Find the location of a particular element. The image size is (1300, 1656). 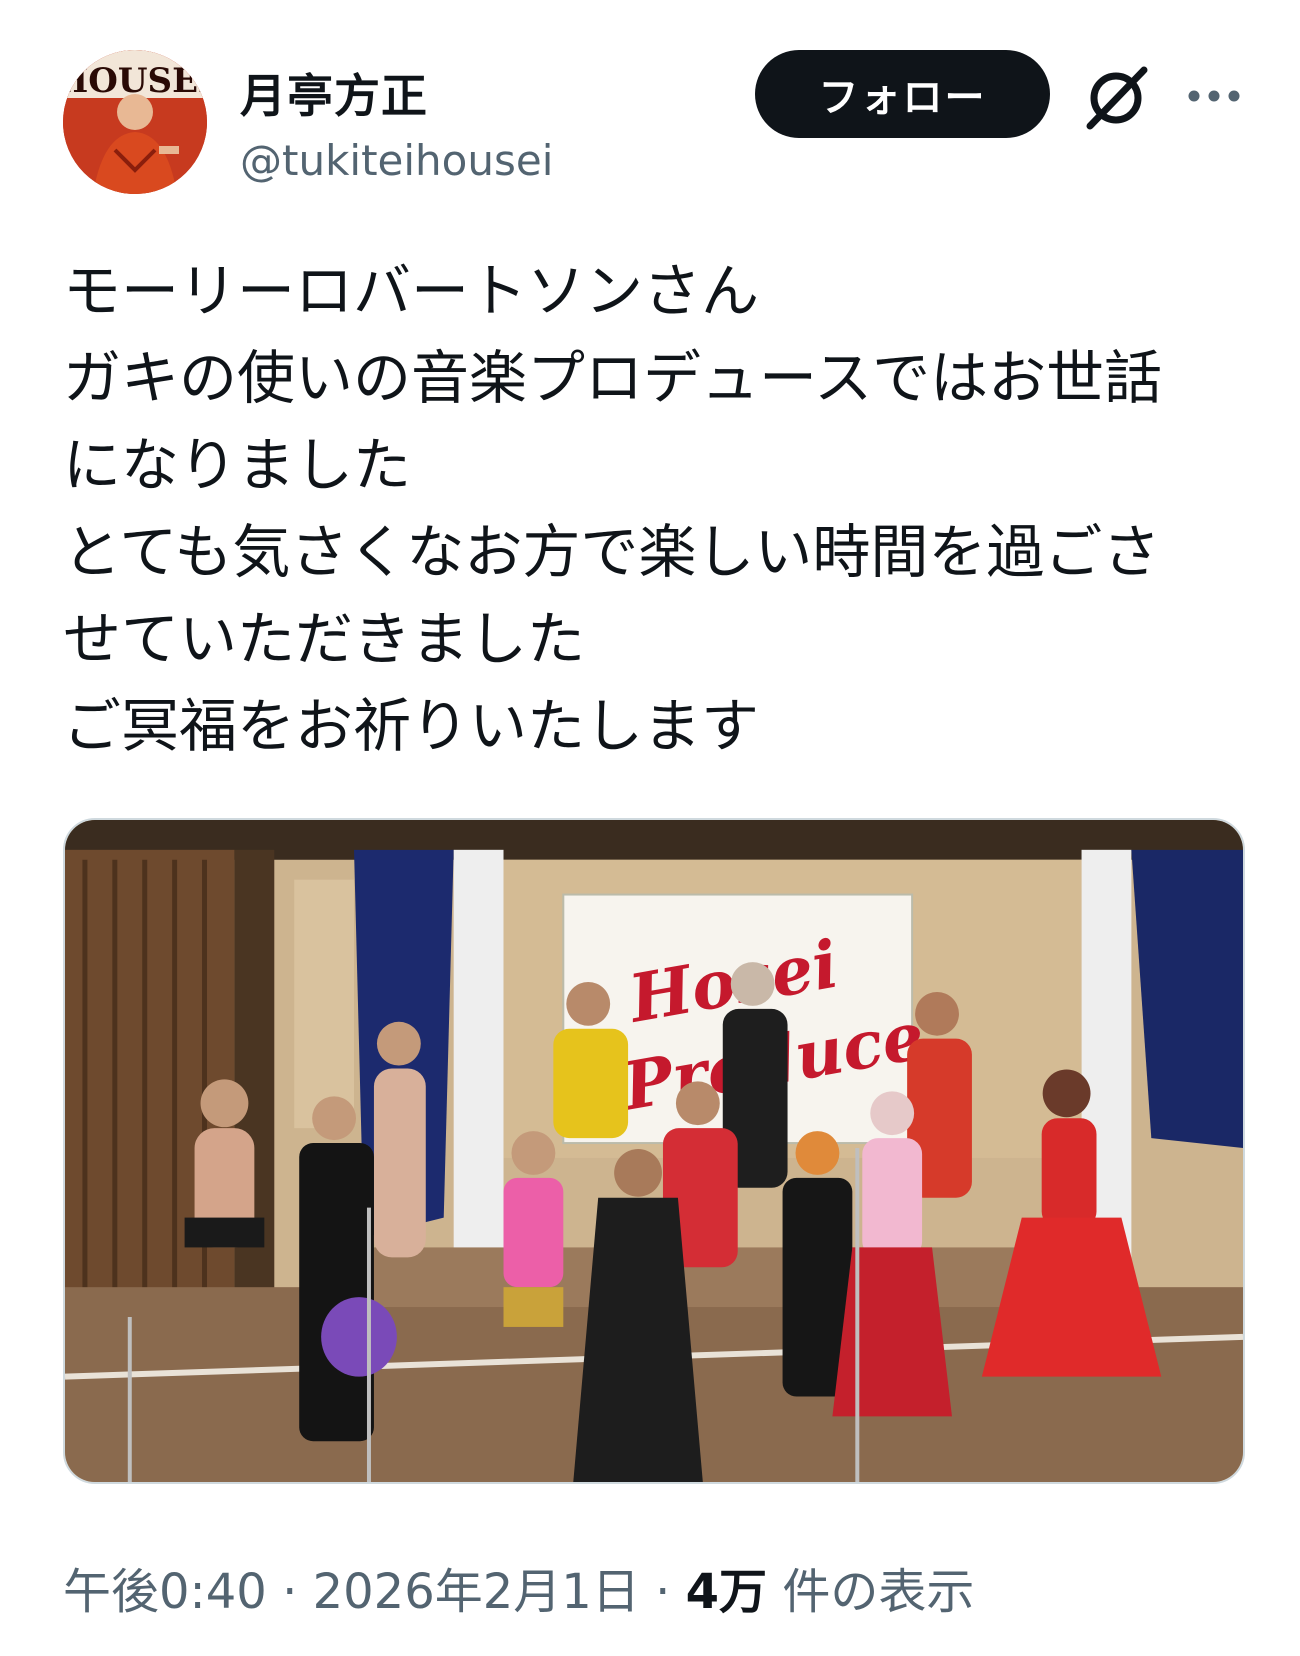

follow-button: フォロー is located at coordinates (902, 94).